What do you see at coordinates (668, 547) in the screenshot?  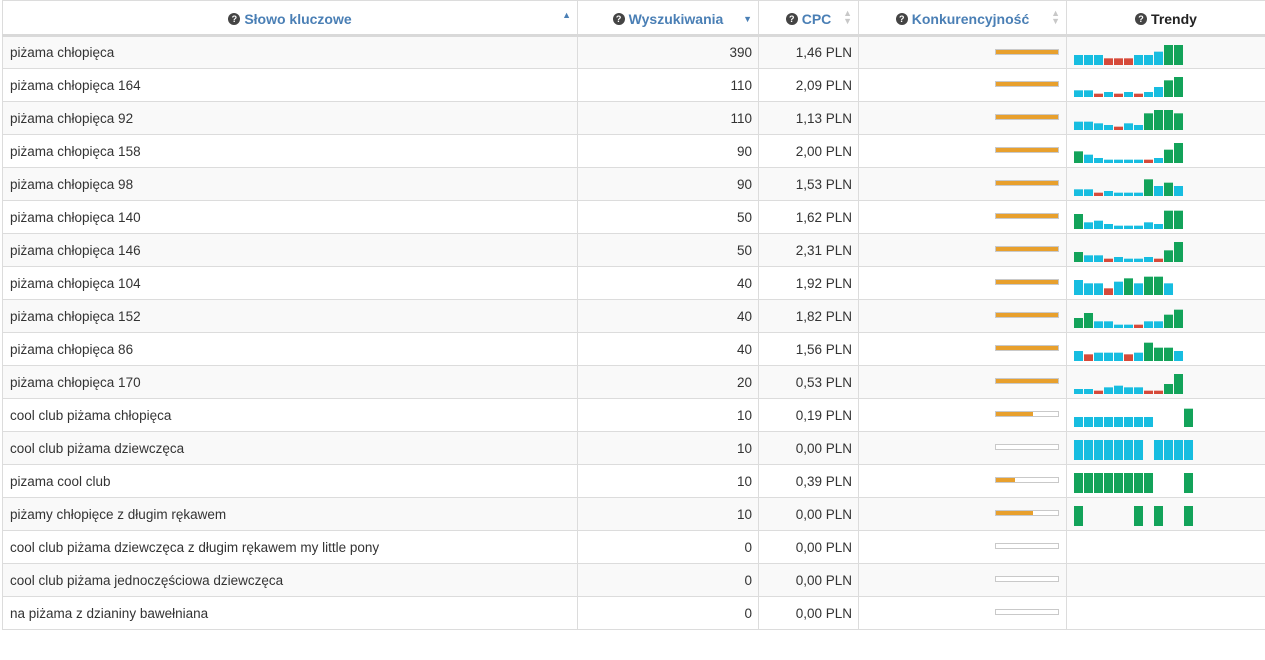 I see `searches-cell: 0` at bounding box center [668, 547].